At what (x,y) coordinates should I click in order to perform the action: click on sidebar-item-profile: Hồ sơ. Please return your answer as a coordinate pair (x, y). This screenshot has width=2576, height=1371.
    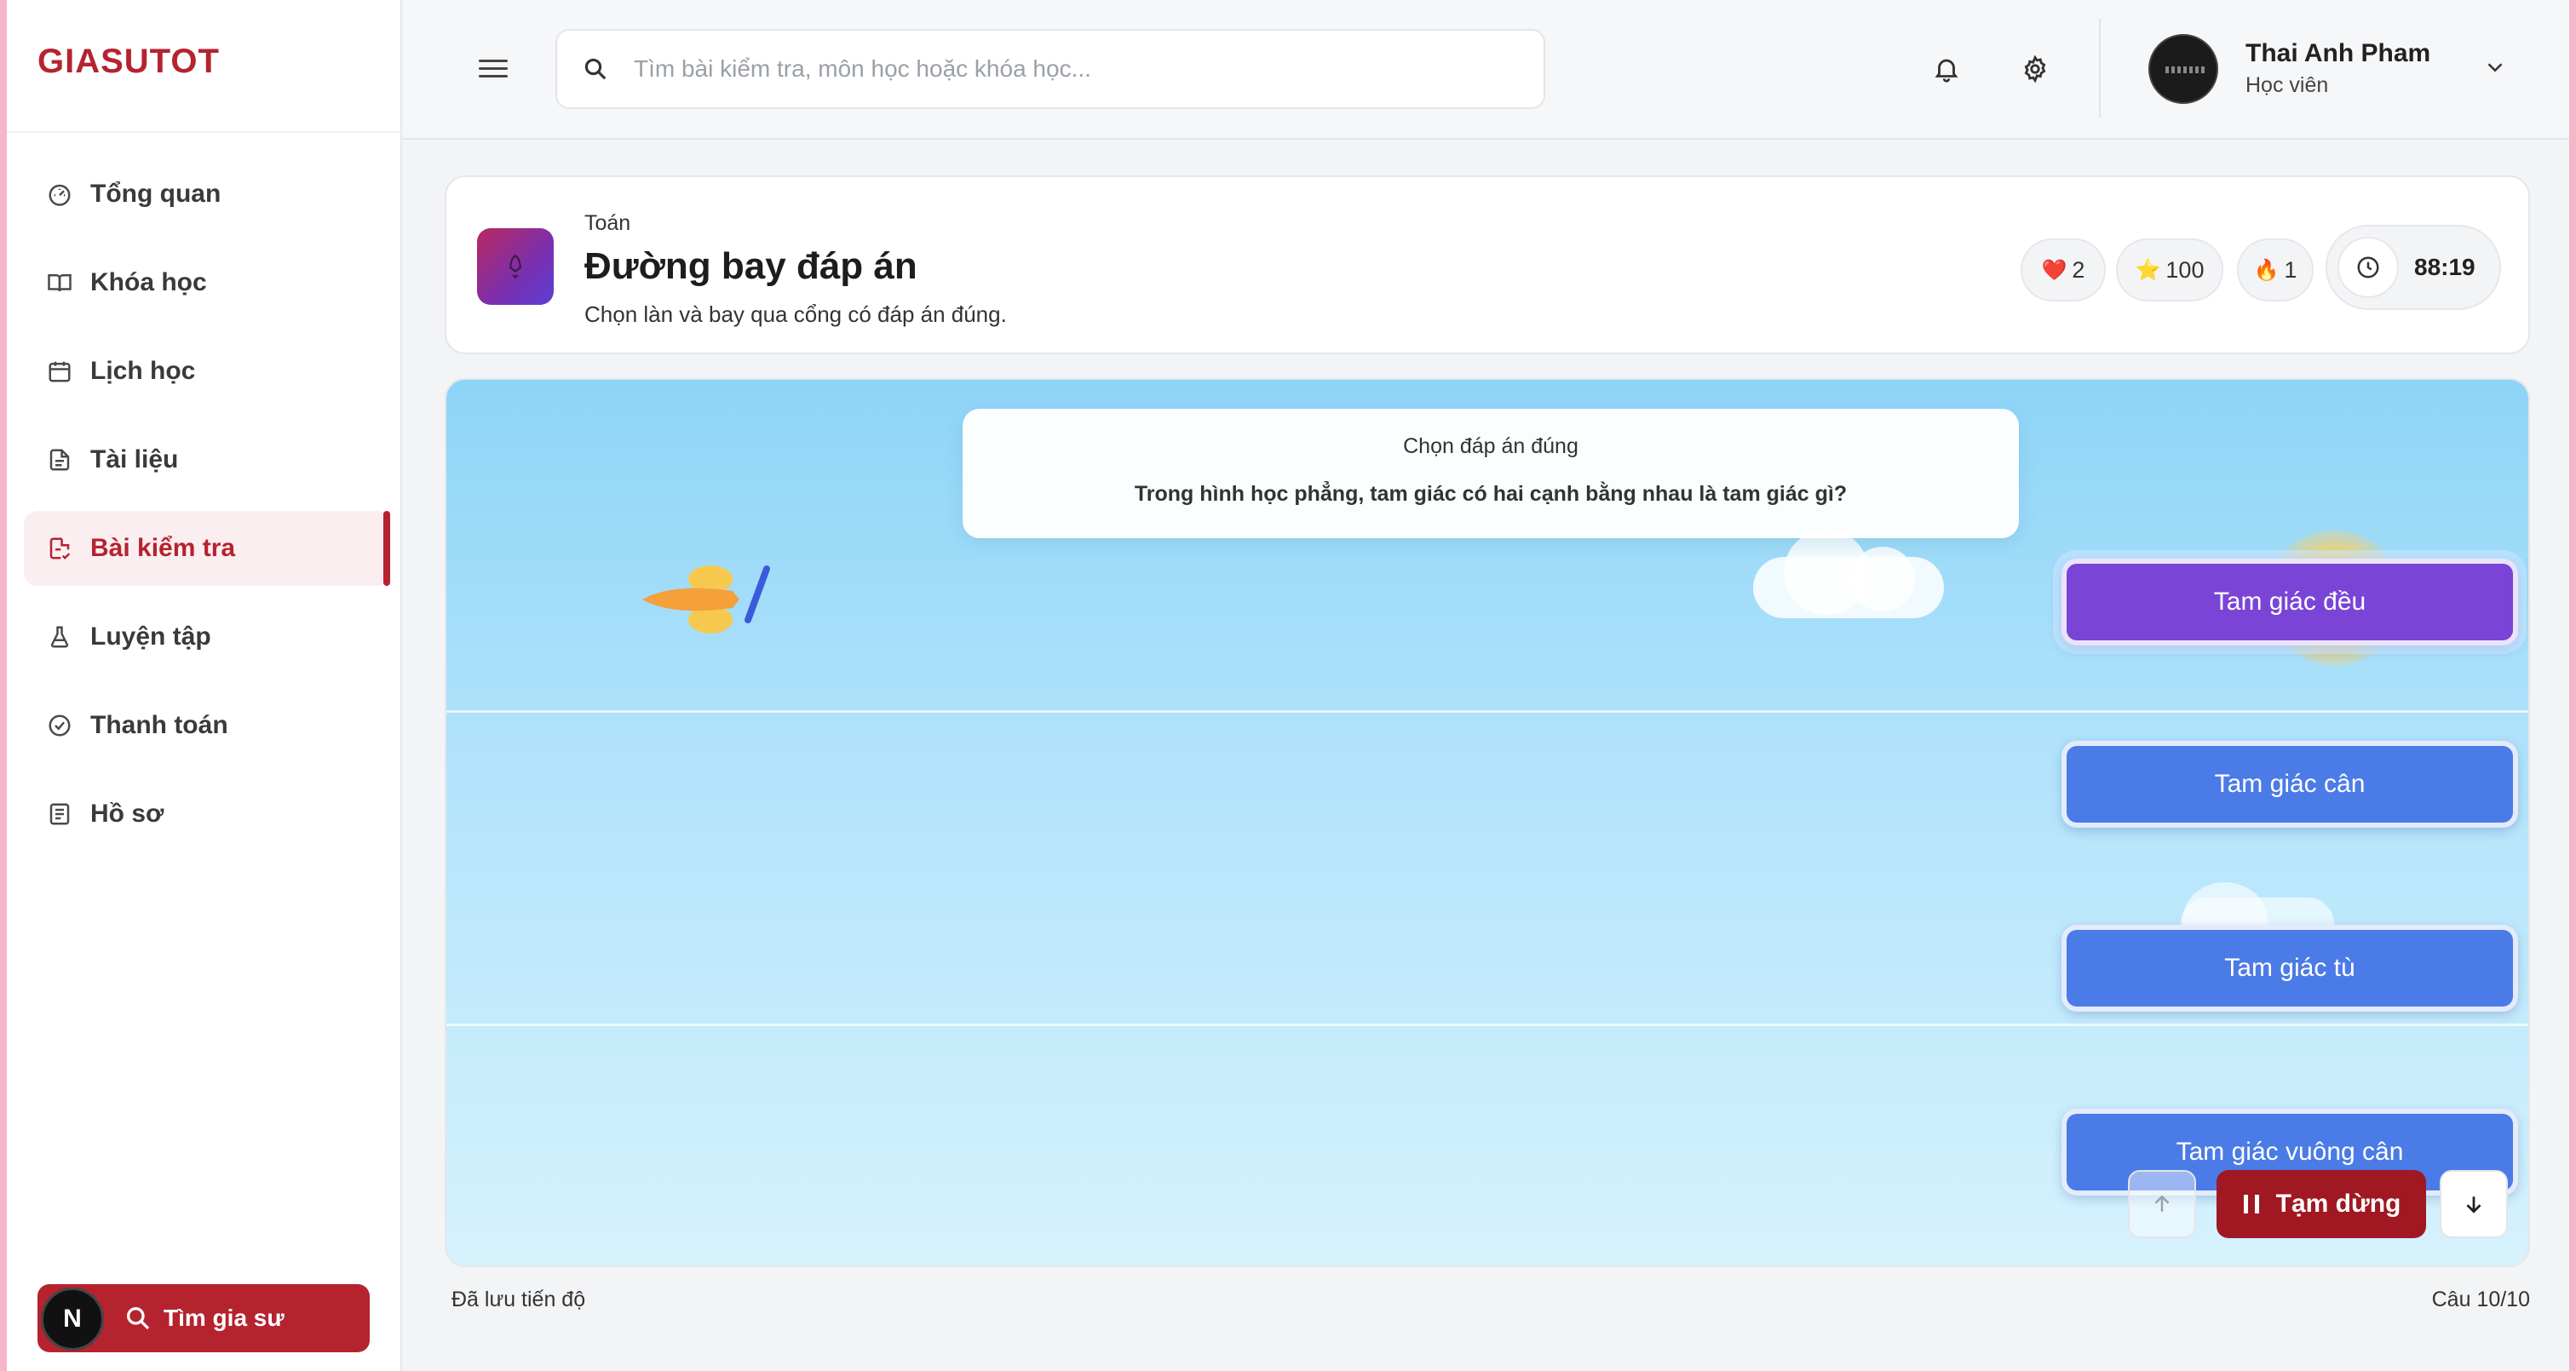
    Looking at the image, I should click on (207, 814).